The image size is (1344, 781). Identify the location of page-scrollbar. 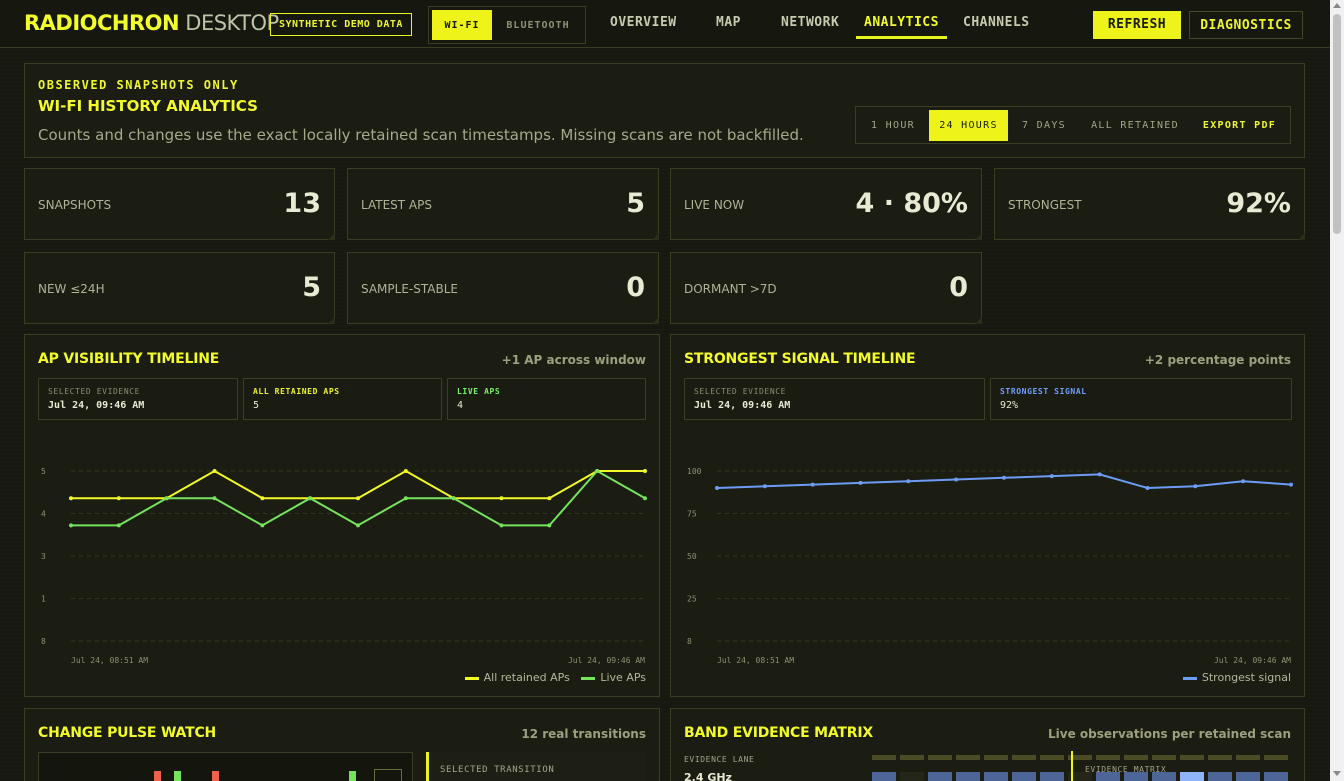
(1337, 390).